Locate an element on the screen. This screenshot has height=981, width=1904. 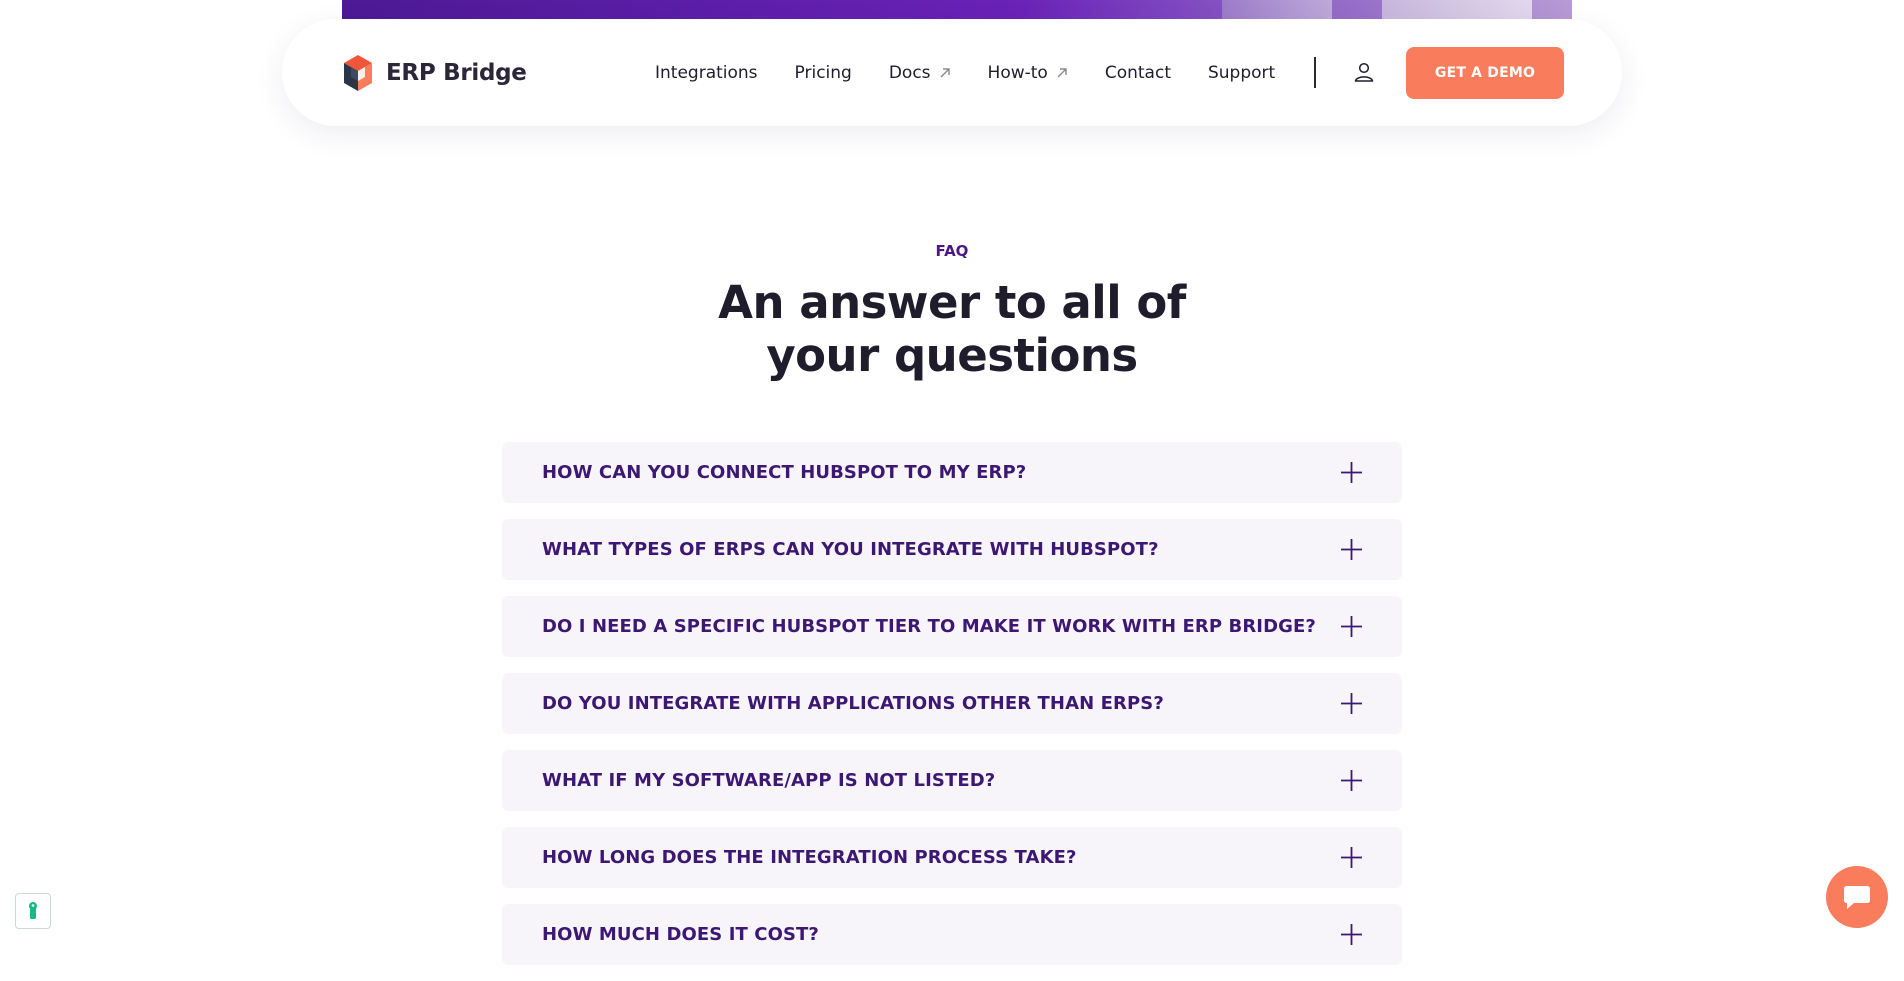
logo: ERP Bridge is located at coordinates (434, 73).